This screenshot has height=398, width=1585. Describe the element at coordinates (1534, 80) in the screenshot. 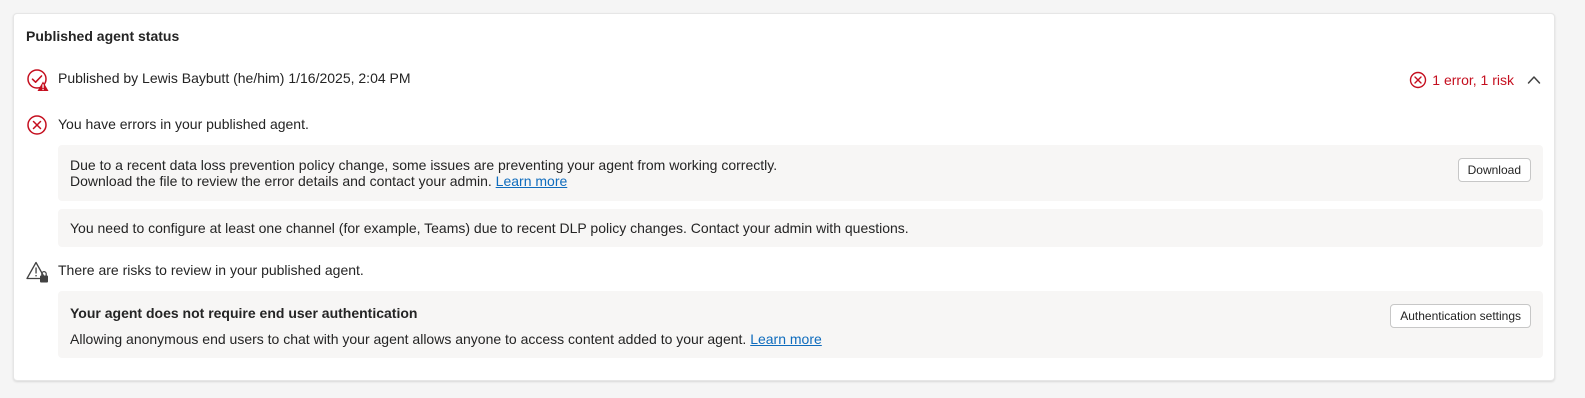

I see `chevron-up-icon` at that location.